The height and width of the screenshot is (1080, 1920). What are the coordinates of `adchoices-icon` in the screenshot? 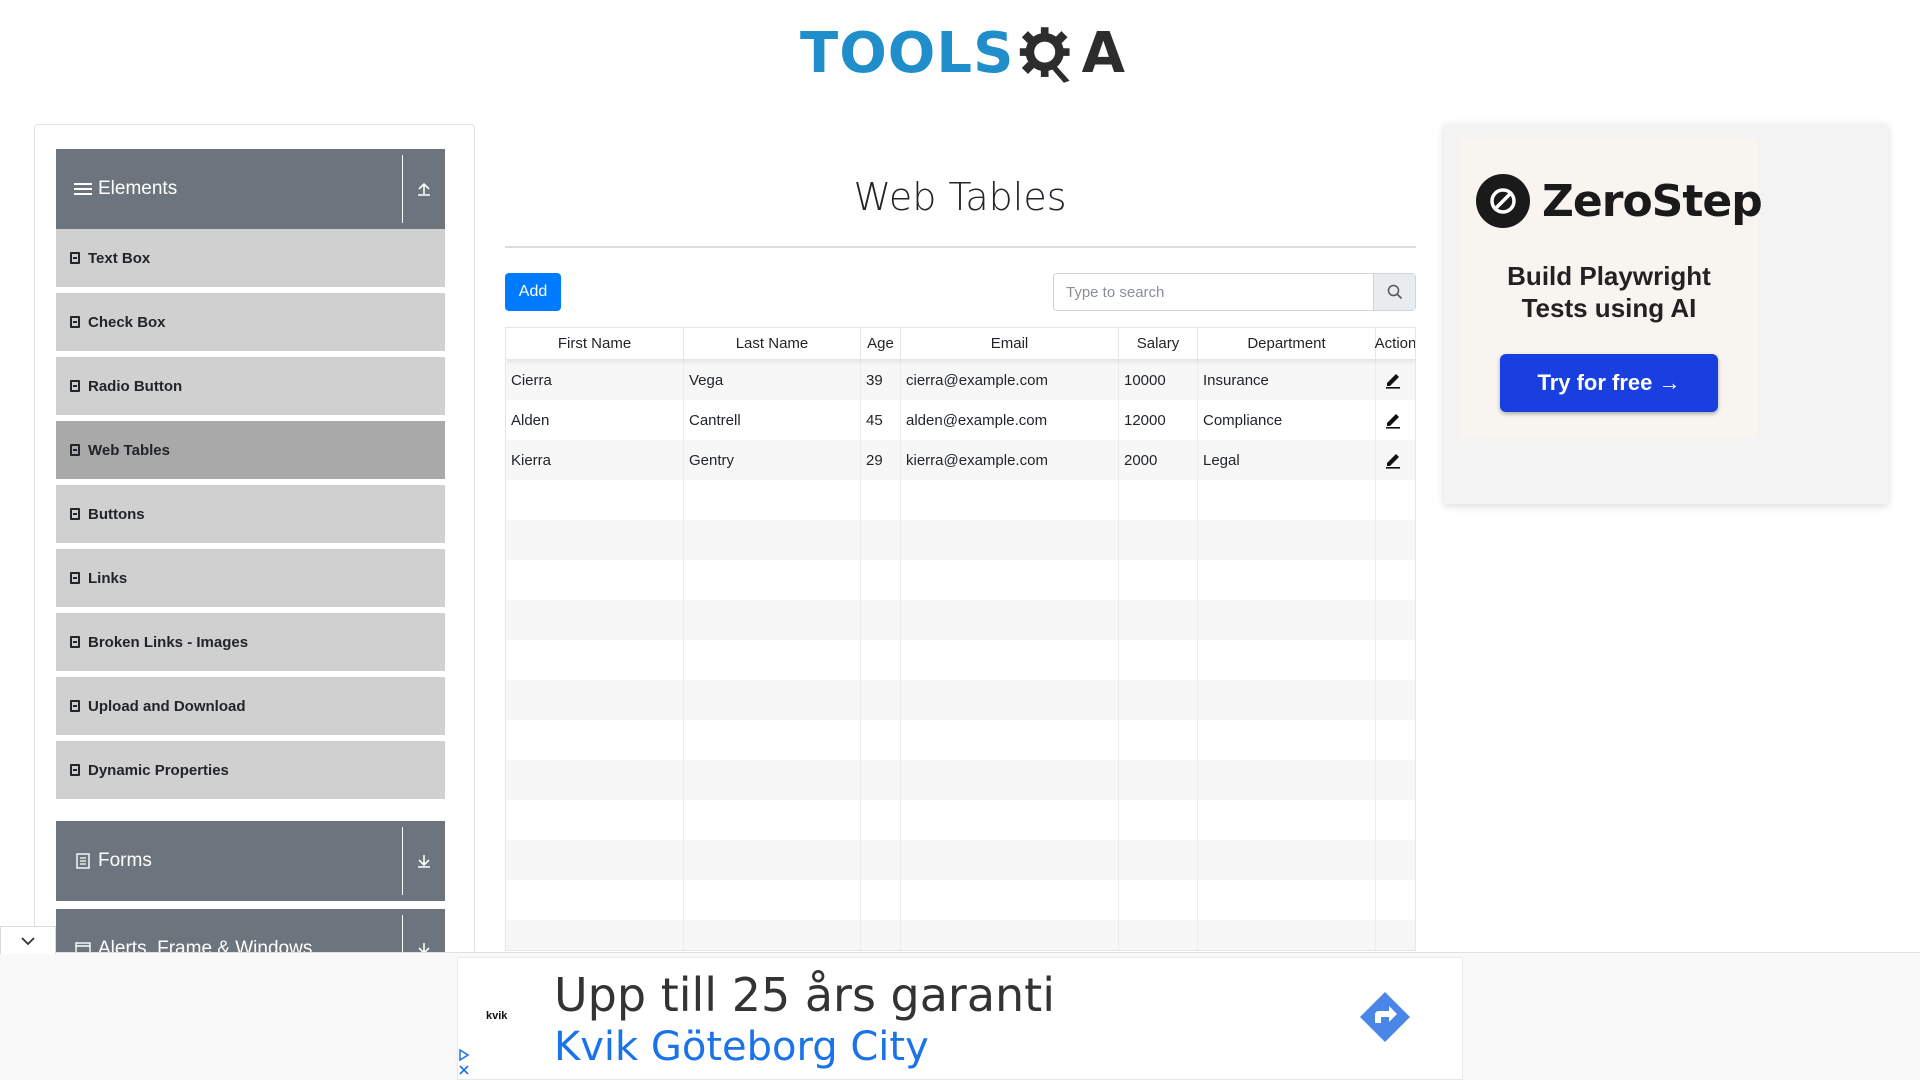 It's located at (464, 1063).